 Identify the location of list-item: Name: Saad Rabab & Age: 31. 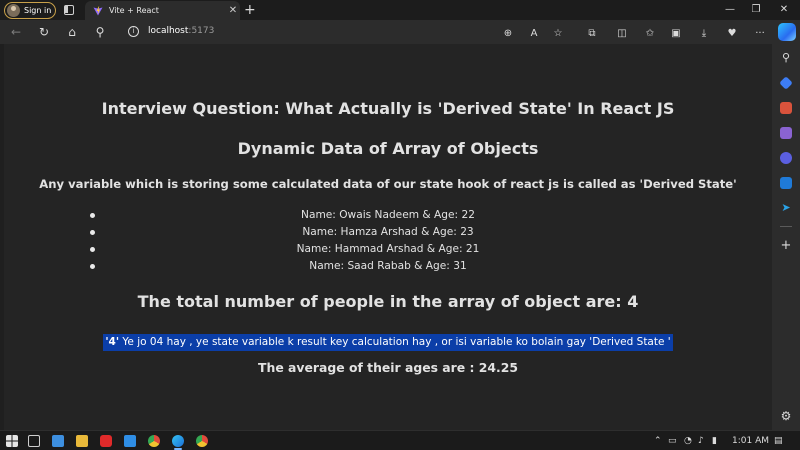
(388, 266).